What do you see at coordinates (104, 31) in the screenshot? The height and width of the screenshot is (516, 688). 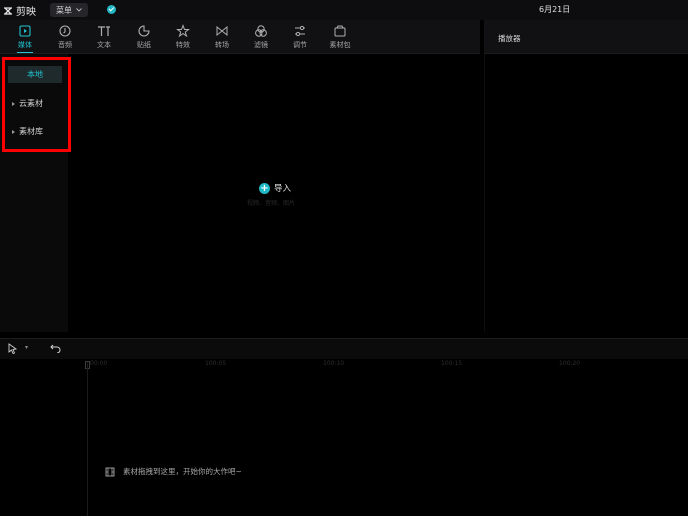 I see `text-icon` at bounding box center [104, 31].